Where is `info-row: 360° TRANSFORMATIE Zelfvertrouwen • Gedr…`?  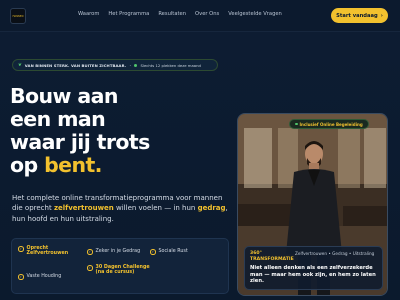 info-row: 360° TRANSFORMATIE Zelfvertrouwen • Gedr… is located at coordinates (313, 256).